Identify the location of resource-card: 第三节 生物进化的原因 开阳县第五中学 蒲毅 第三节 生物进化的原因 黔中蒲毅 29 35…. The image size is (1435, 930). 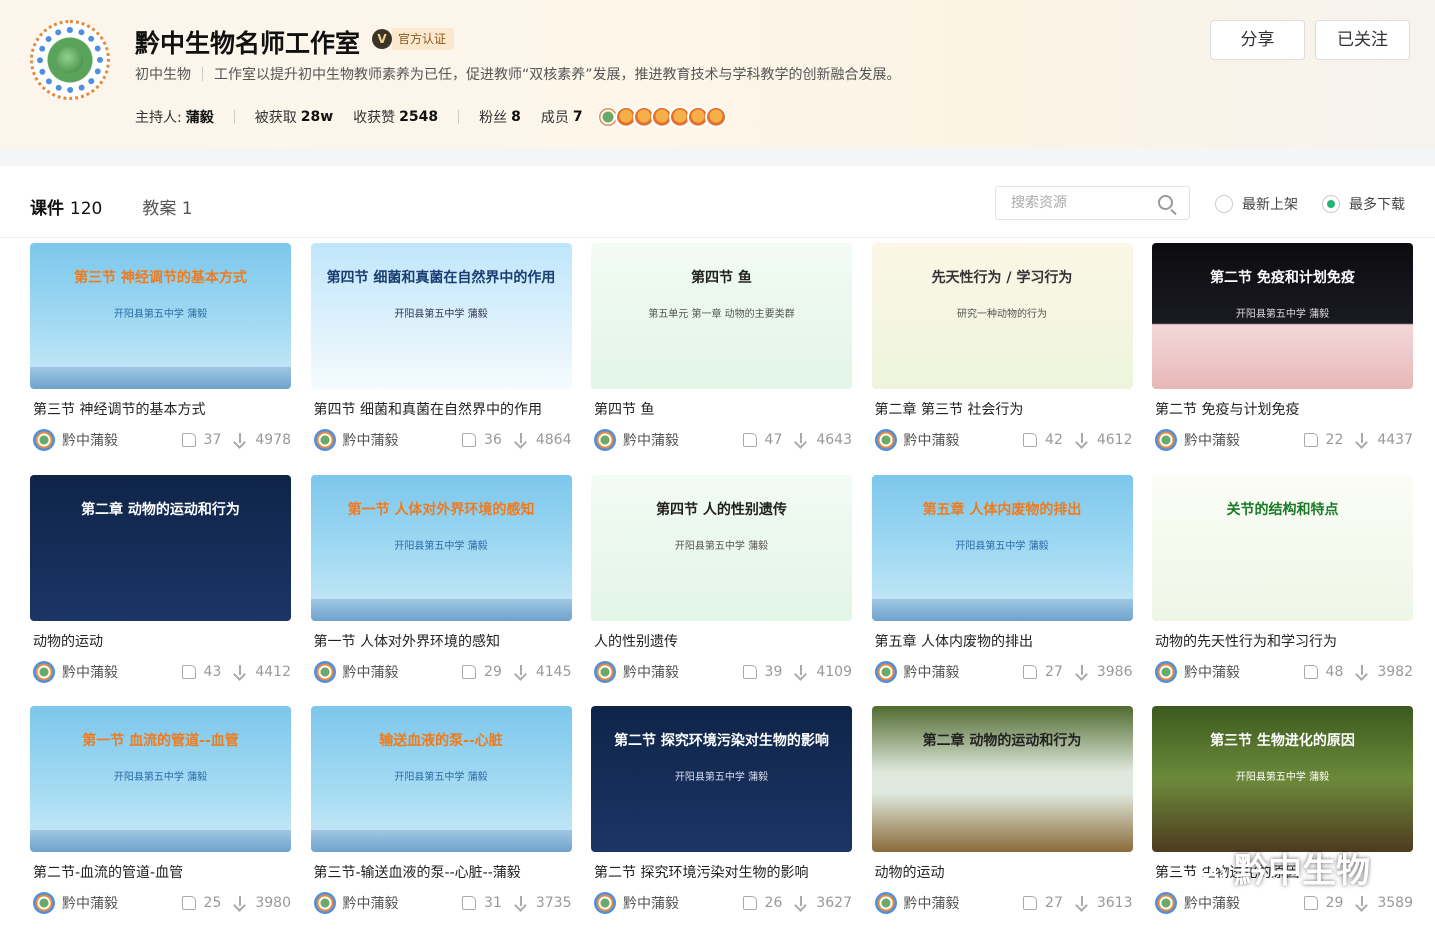
(1282, 816).